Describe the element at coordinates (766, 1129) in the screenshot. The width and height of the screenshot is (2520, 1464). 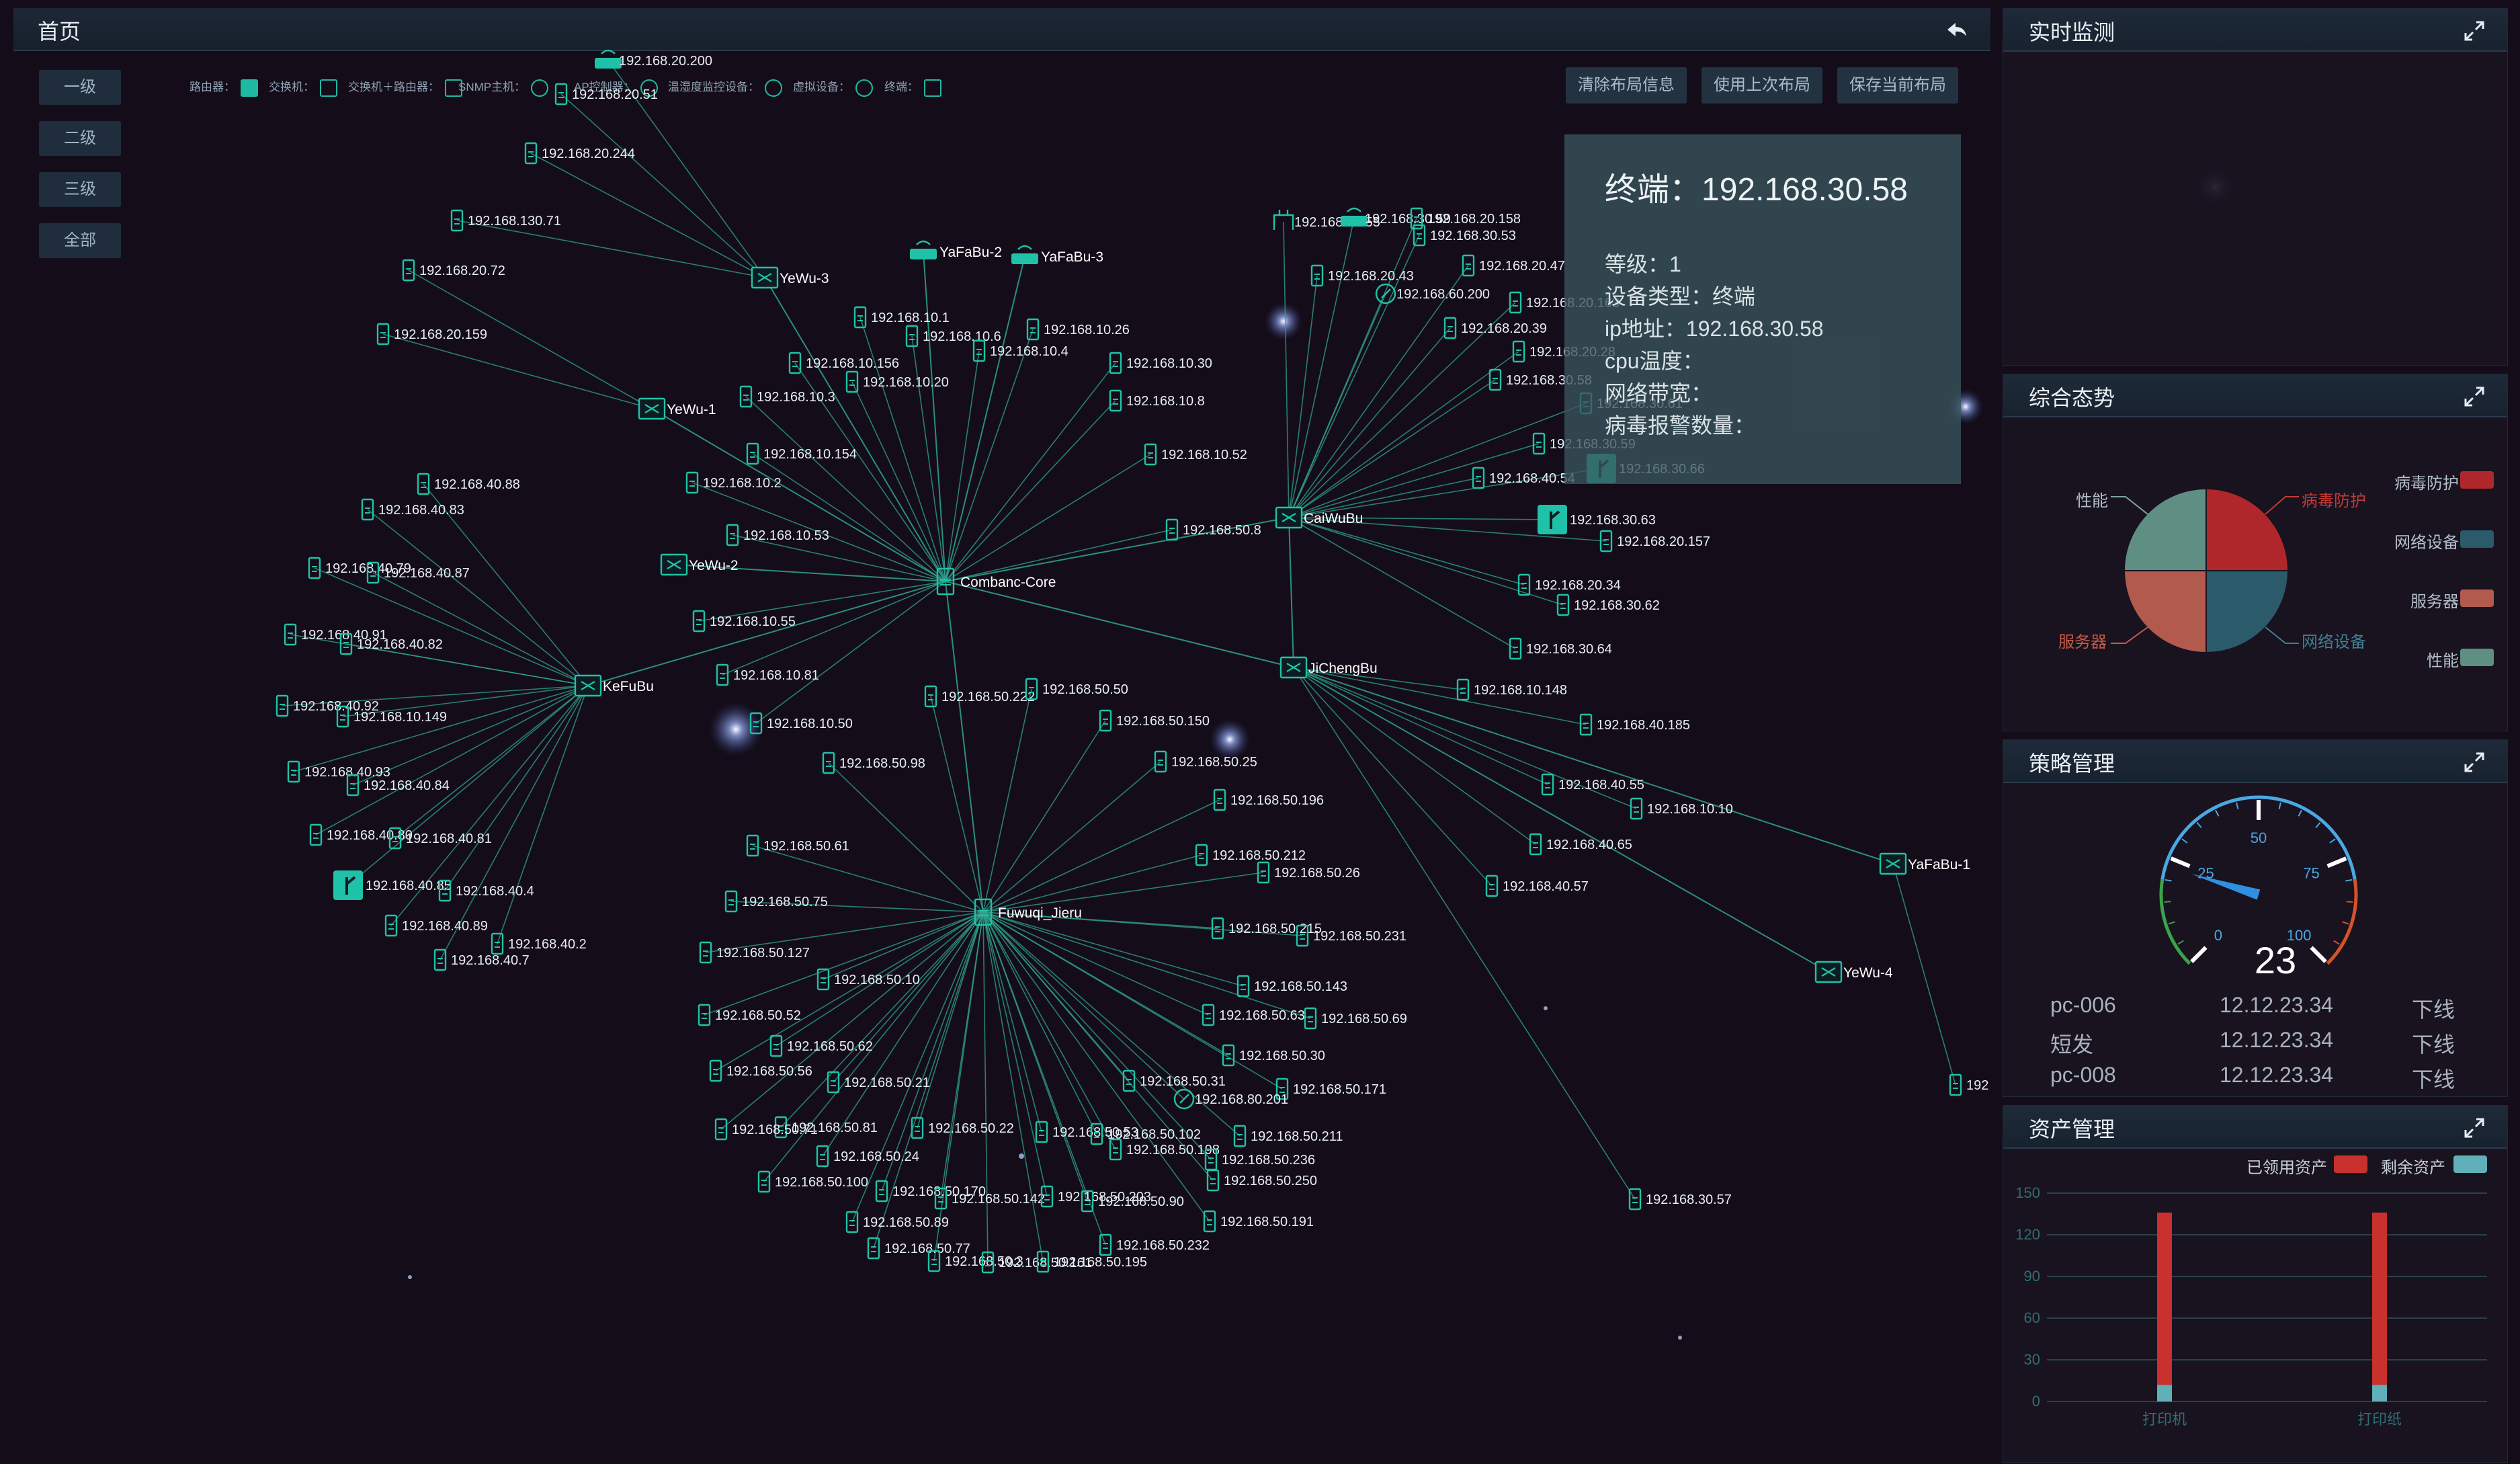
I see `device-node: 192.168.50.71` at that location.